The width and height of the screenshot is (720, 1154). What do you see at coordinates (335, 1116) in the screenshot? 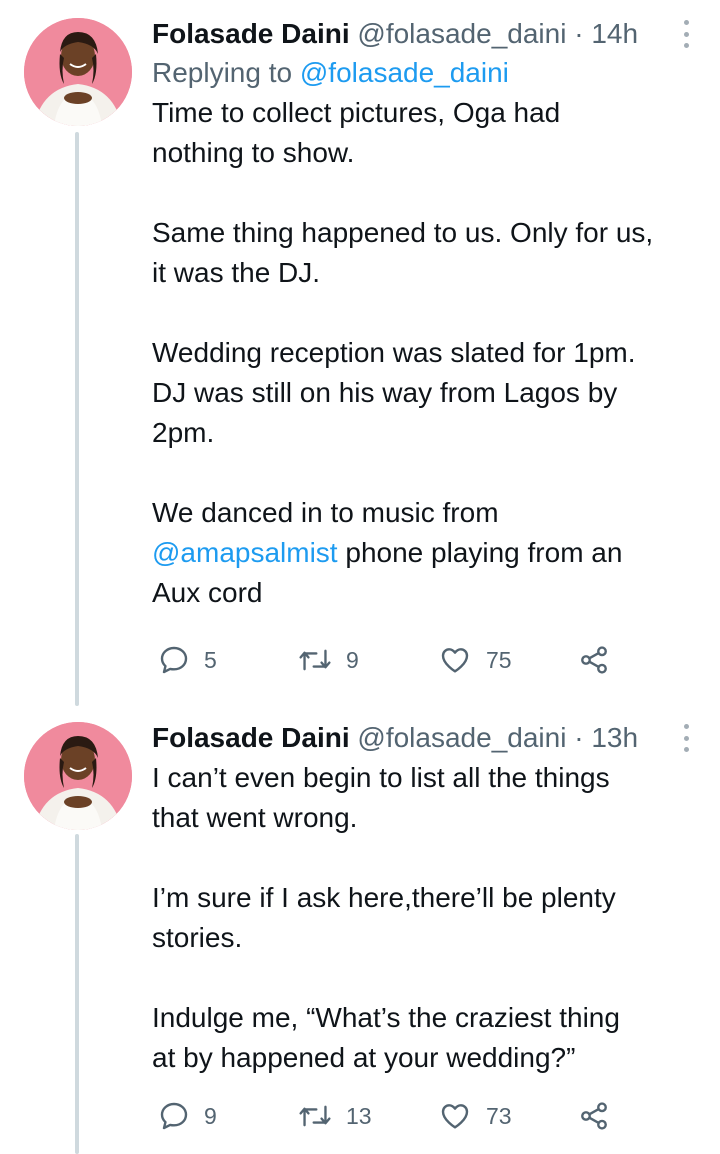
I see `retweet-button: 13` at bounding box center [335, 1116].